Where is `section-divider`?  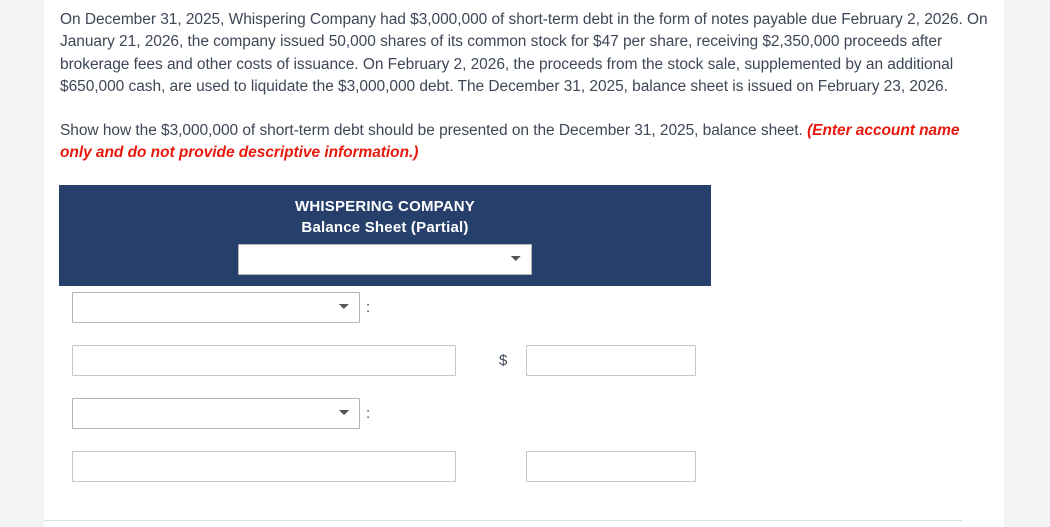 section-divider is located at coordinates (503, 520).